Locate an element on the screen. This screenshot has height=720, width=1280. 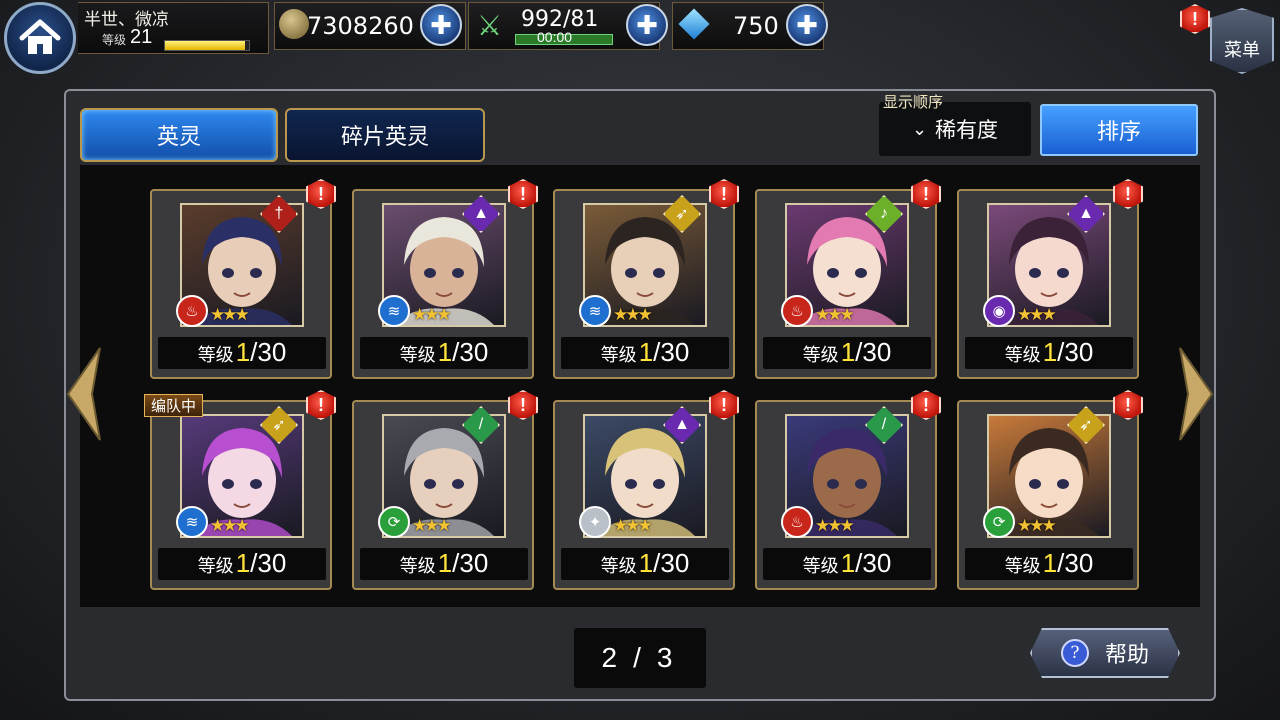
hero-card: / ⟳ ★★★ 等级 1 /30 ! is located at coordinates (445, 490).